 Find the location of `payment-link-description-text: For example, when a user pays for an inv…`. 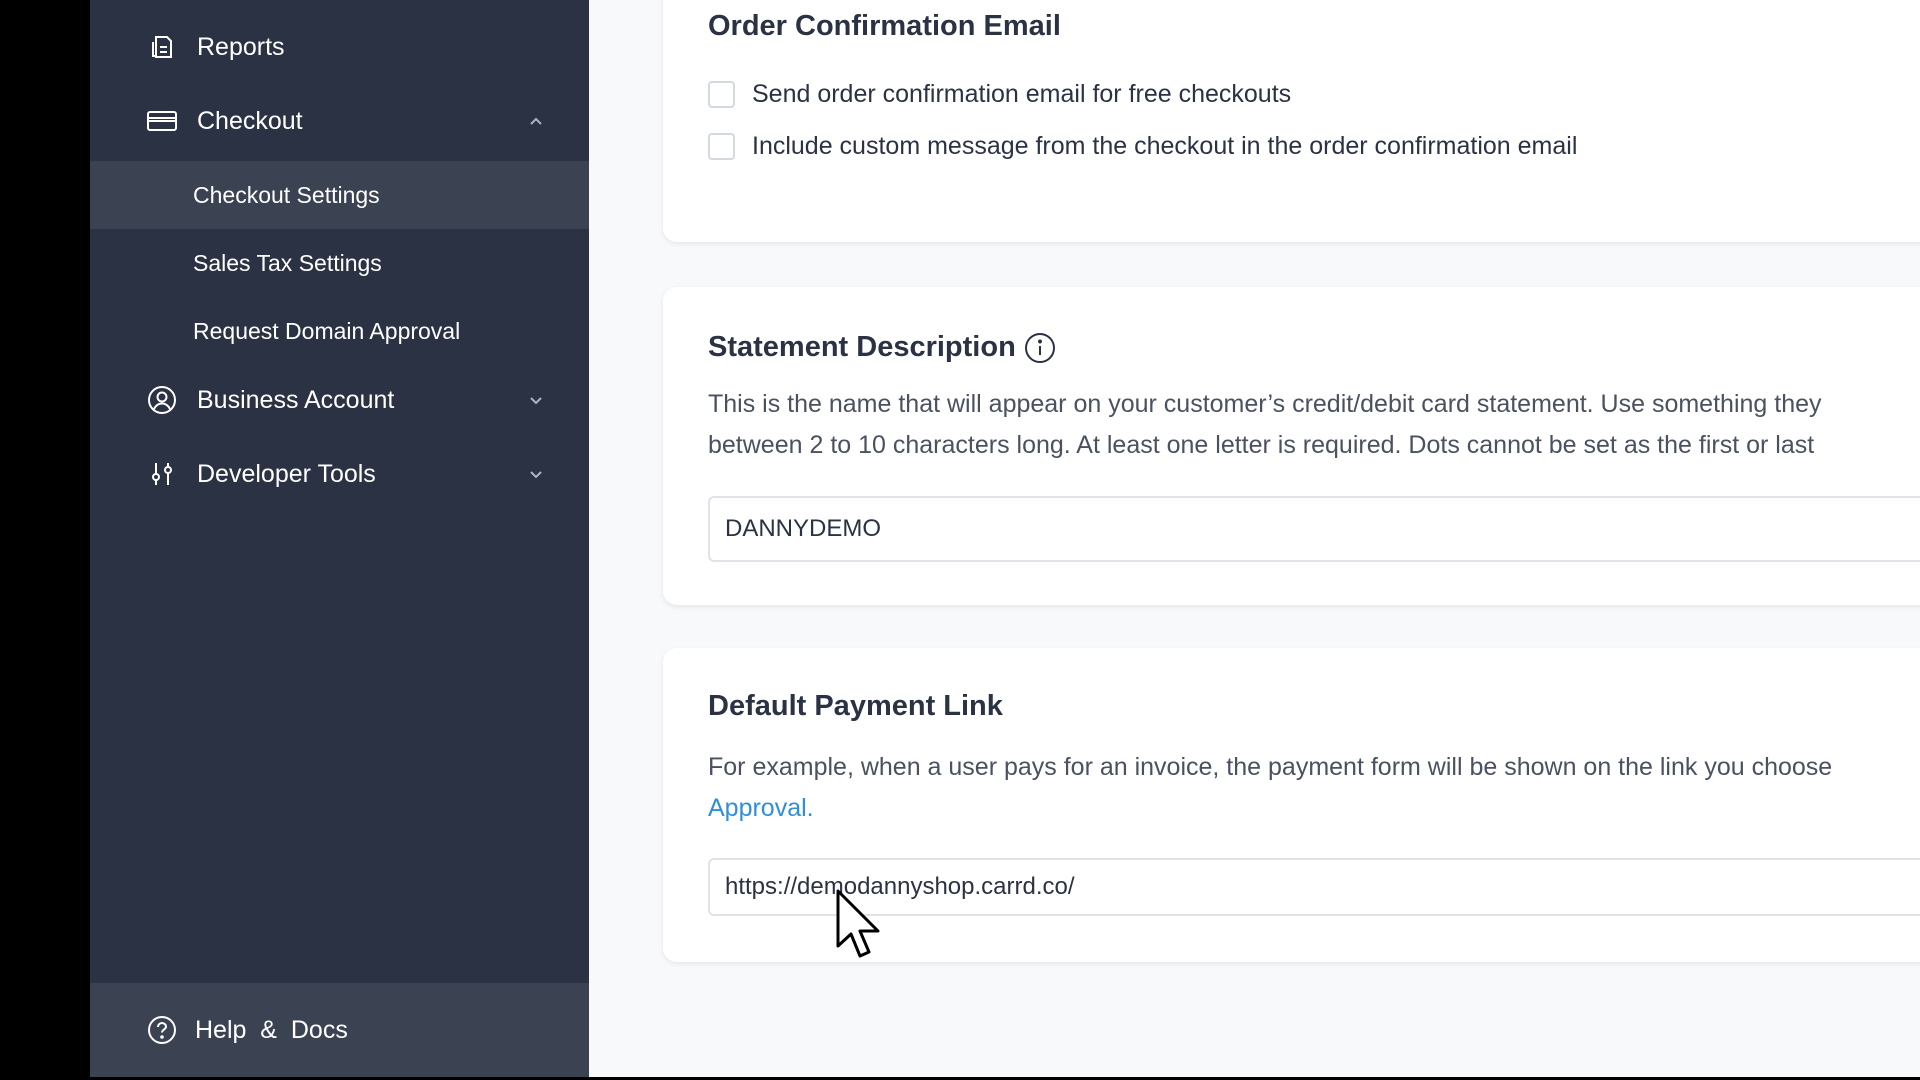

payment-link-description-text: For example, when a user pays for an inv… is located at coordinates (1270, 767).